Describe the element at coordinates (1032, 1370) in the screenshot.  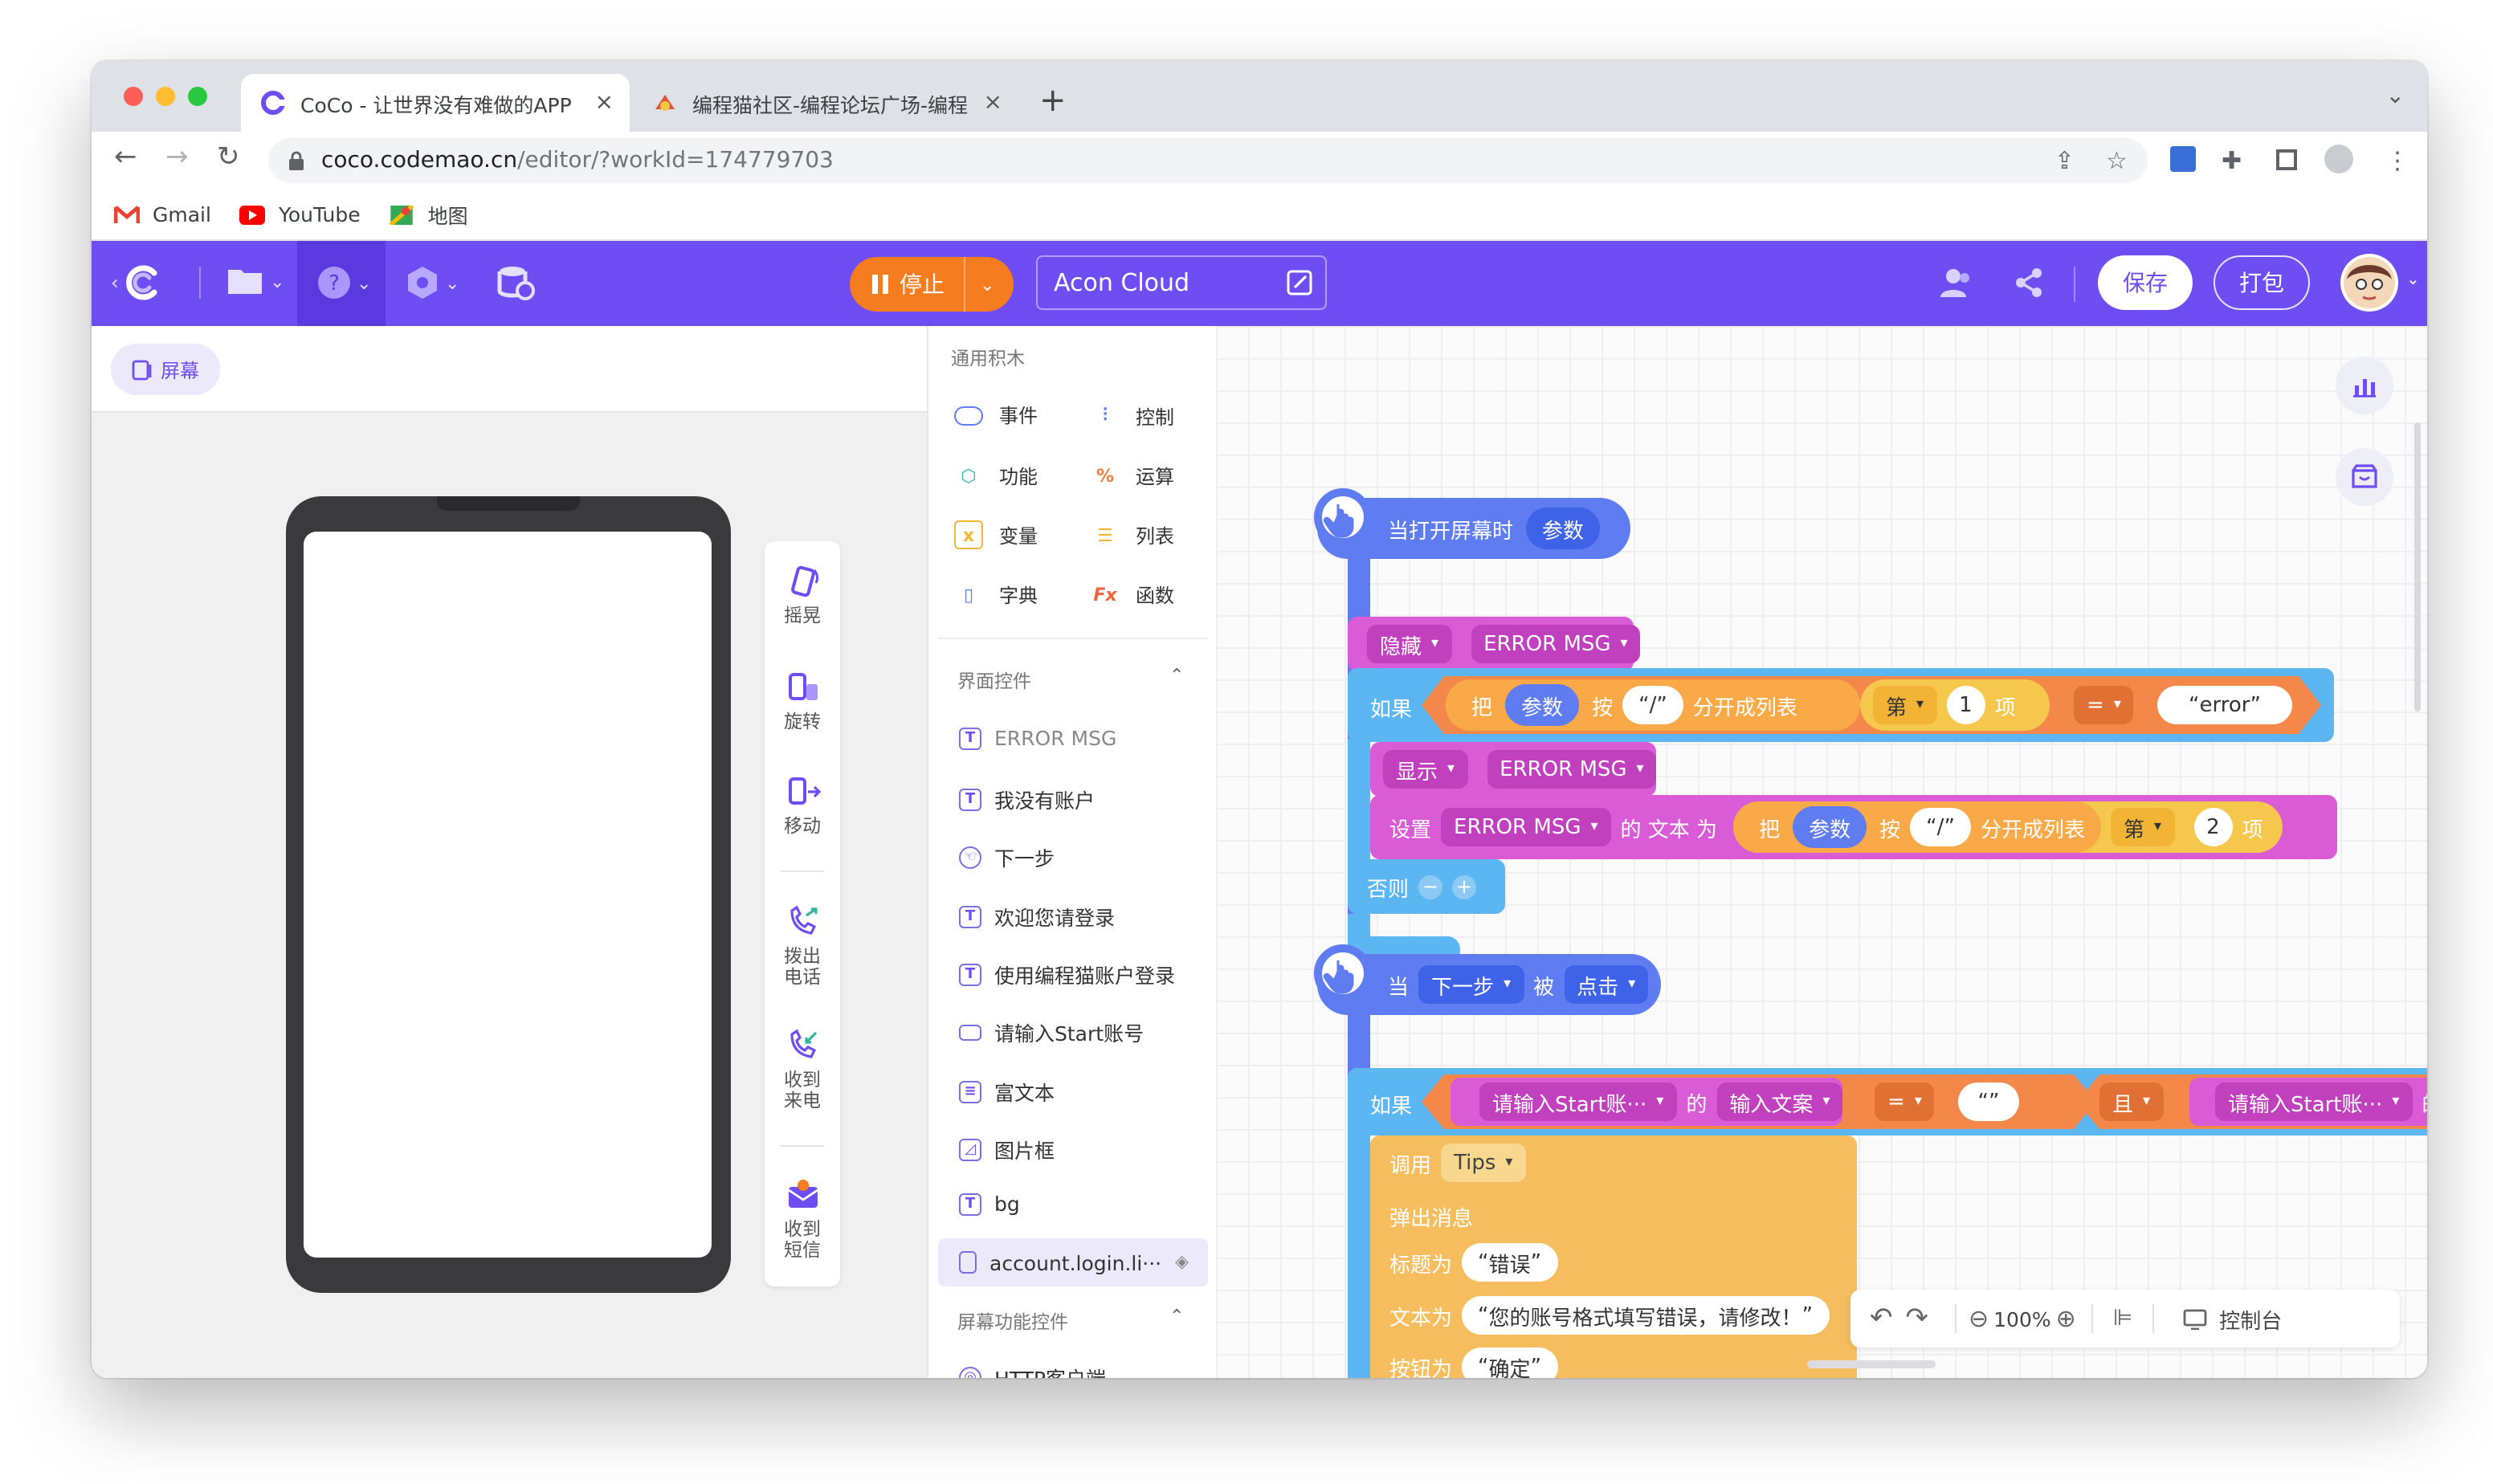
I see `widget-http-client: ◎ HTTP客户端` at that location.